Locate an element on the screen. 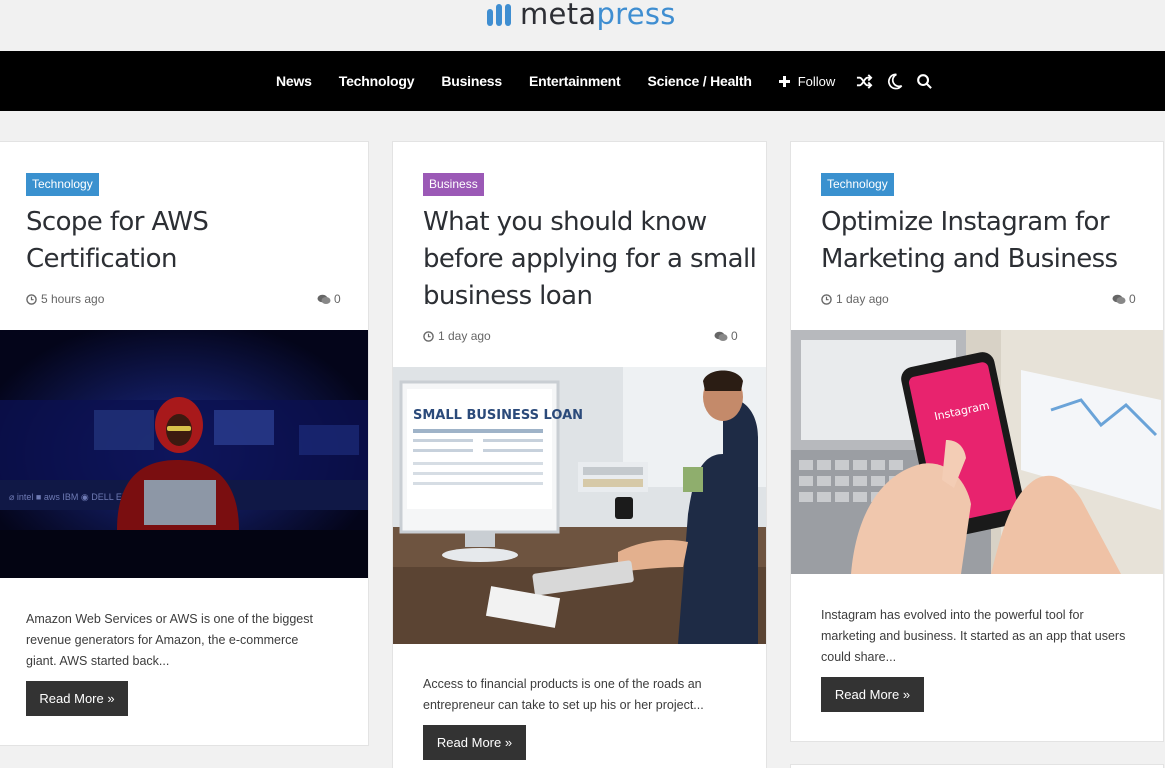 The width and height of the screenshot is (1165, 768). dark-mode-moon-icon is located at coordinates (894, 81).